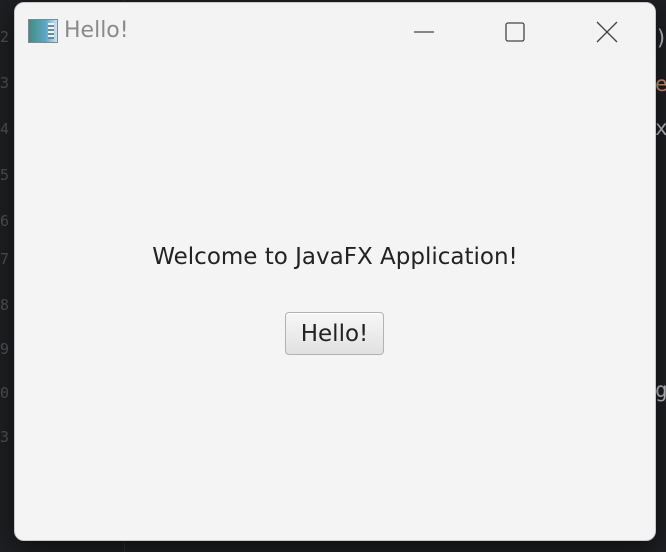 Image resolution: width=666 pixels, height=552 pixels. I want to click on code-fragment: ), so click(660, 38).